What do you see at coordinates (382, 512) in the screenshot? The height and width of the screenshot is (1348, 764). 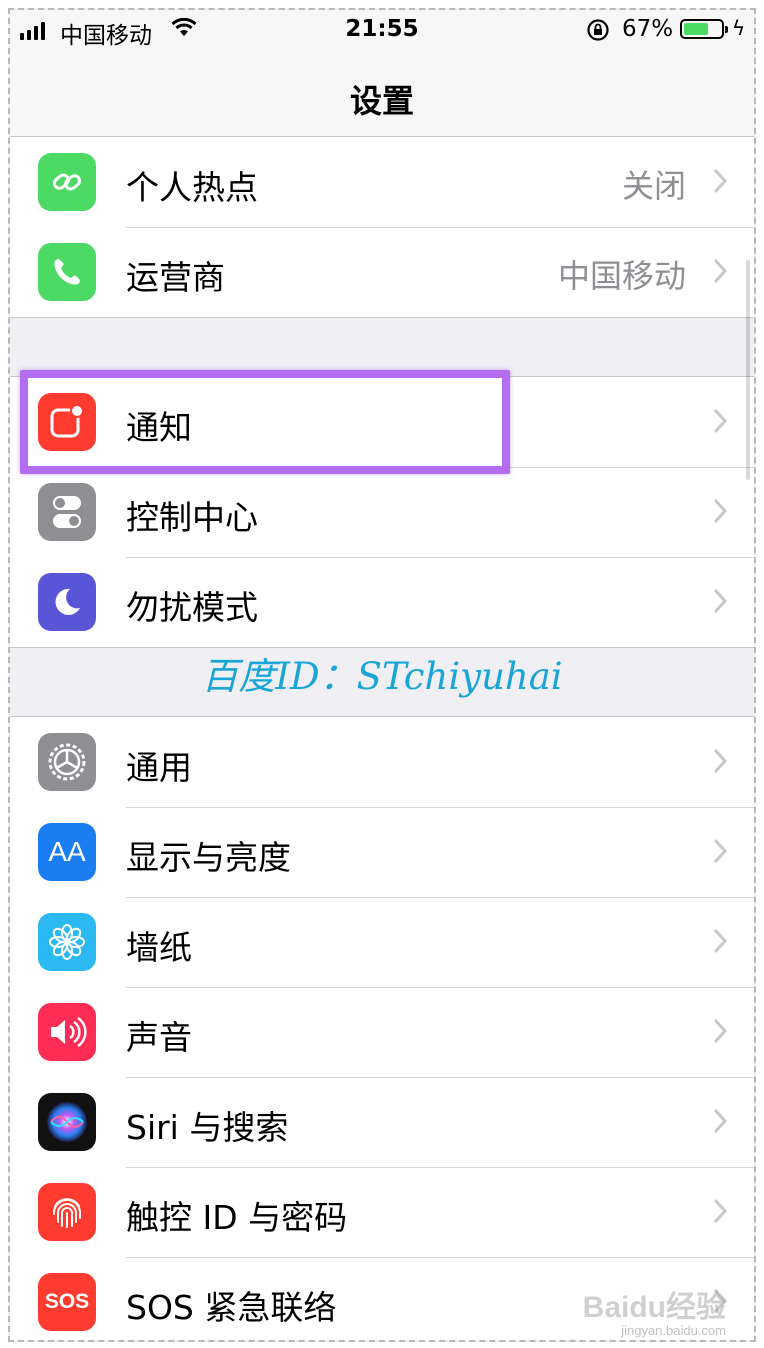 I see `settings-row-control-center: 控制中心` at bounding box center [382, 512].